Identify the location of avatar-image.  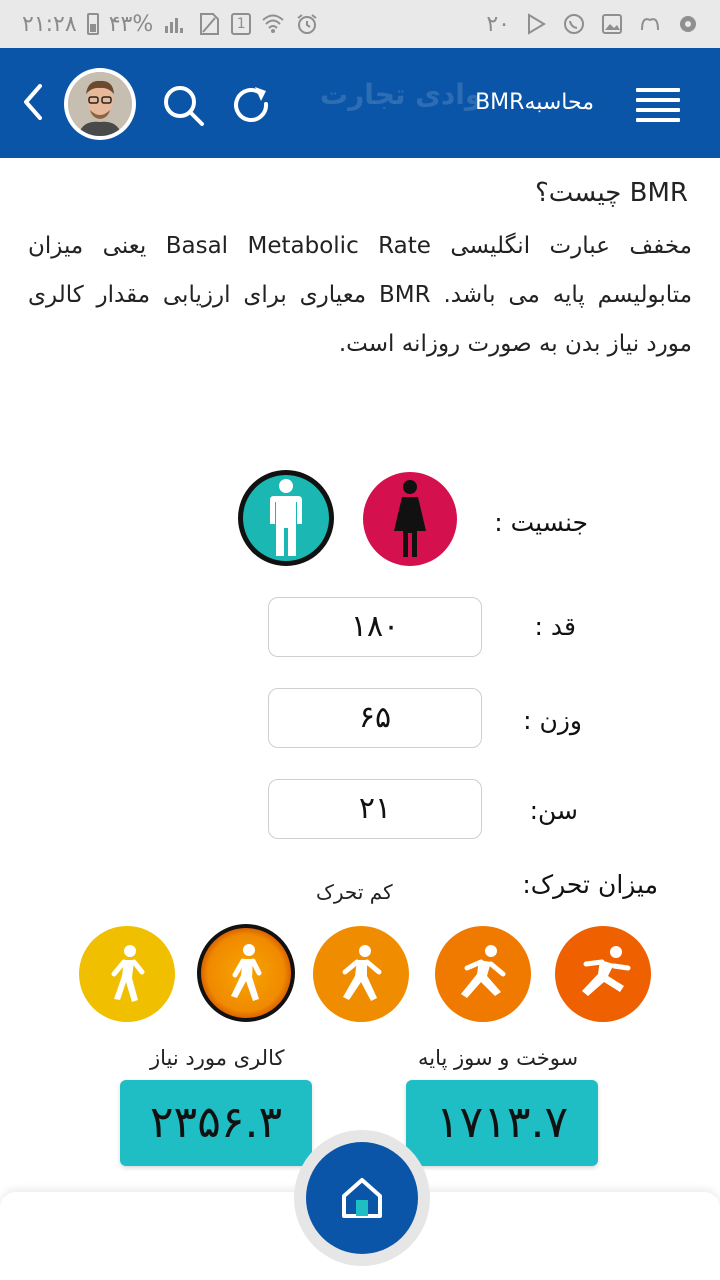
(100, 104).